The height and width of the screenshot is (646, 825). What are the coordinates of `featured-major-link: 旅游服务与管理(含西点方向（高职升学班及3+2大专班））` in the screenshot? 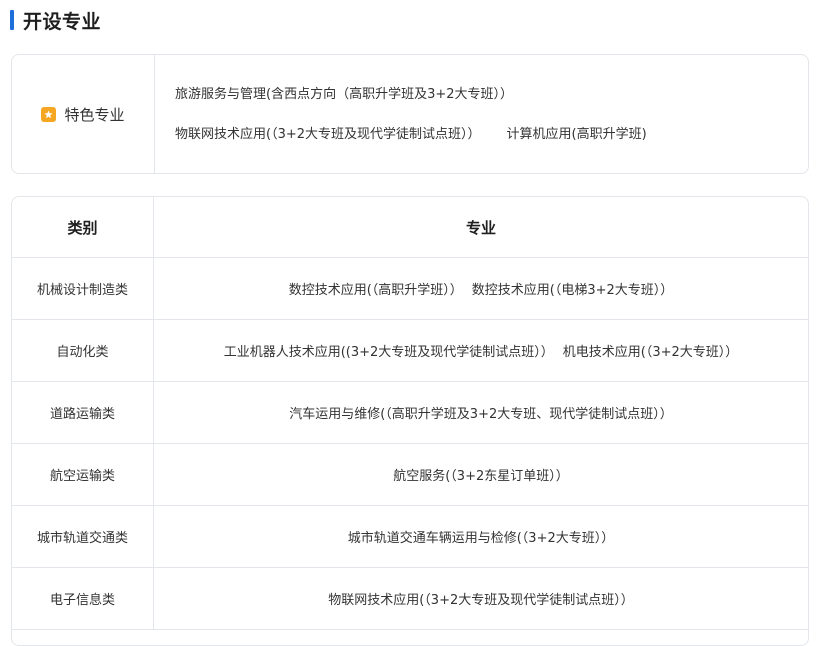 It's located at (344, 94).